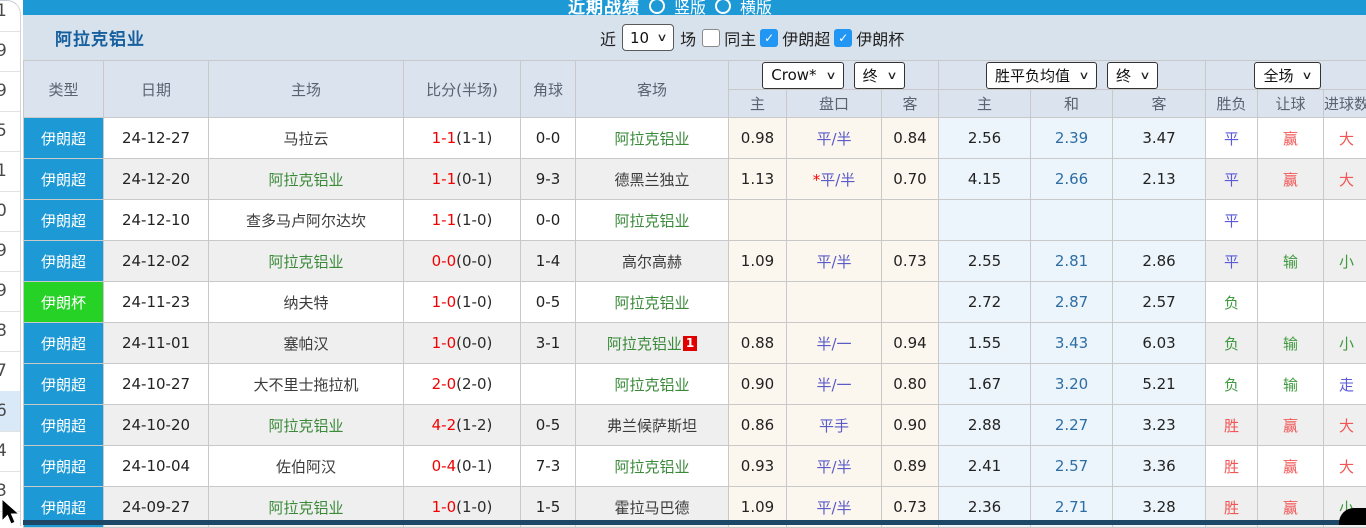 This screenshot has height=528, width=1366. I want to click on avg-group-header: 胜平负均值∨ 终∨, so click(1072, 75).